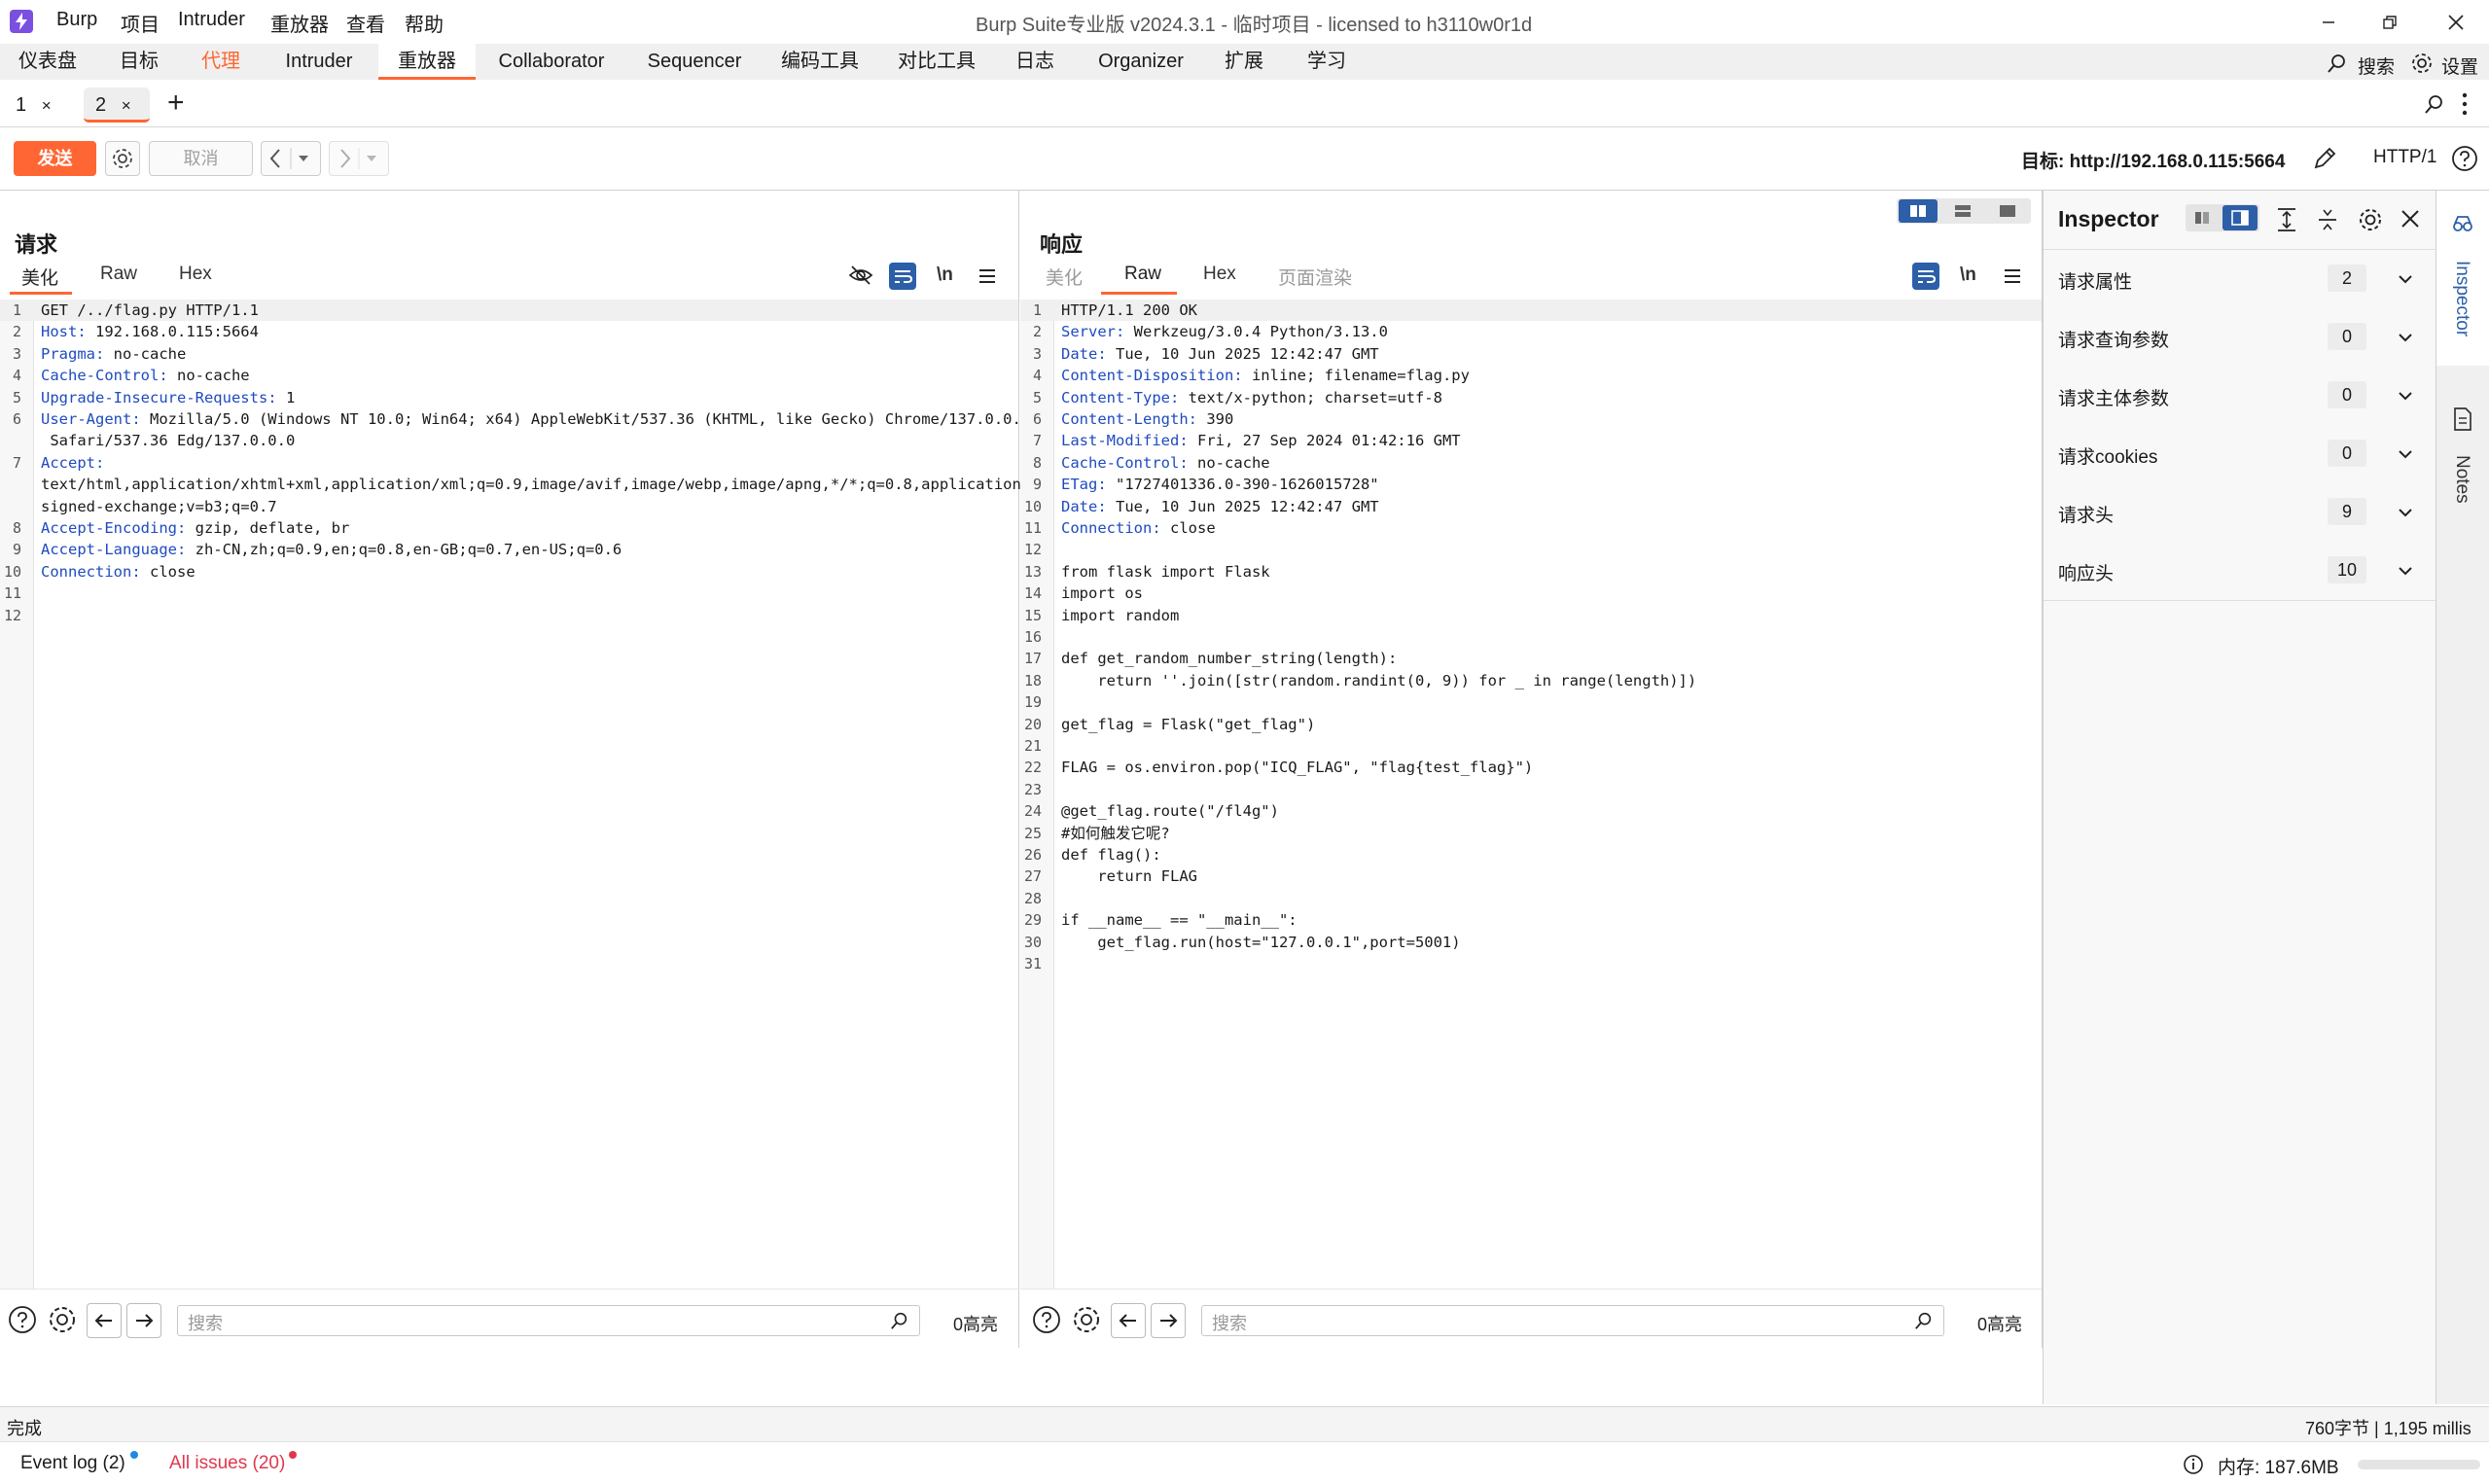 The width and height of the screenshot is (2489, 1484). I want to click on http-version-toggle: HTTP/1, so click(2404, 158).